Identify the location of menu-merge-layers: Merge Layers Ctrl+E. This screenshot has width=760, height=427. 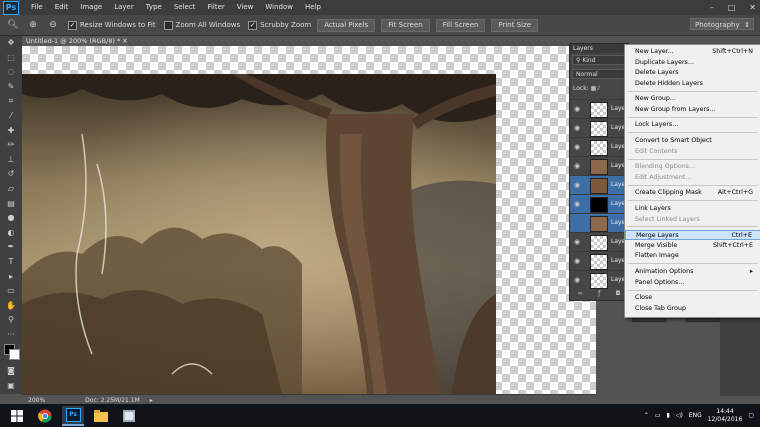
(692, 235).